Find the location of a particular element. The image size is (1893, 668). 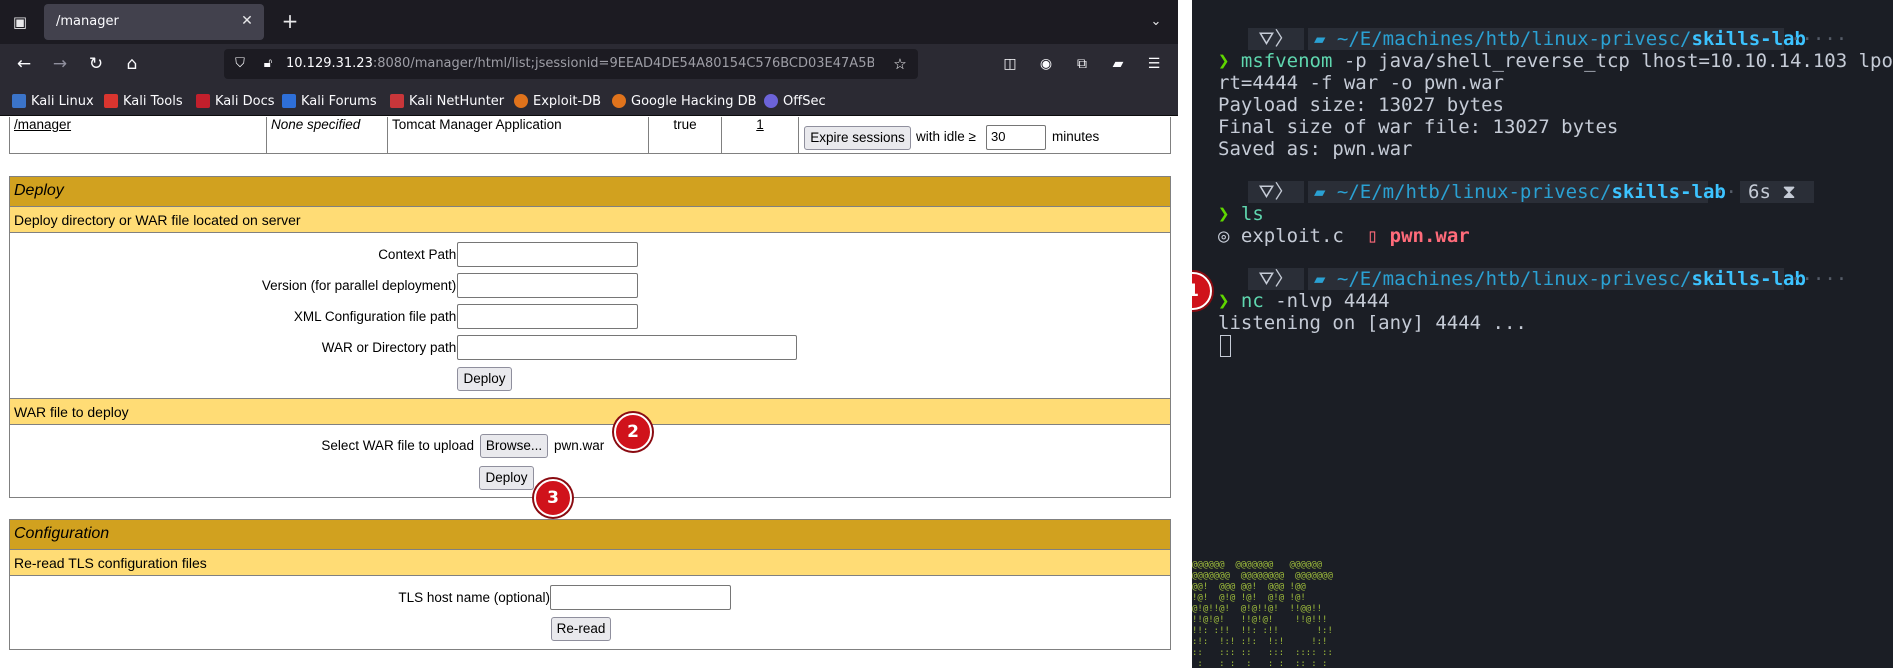

reload-icon: ↻ is located at coordinates (96, 64).